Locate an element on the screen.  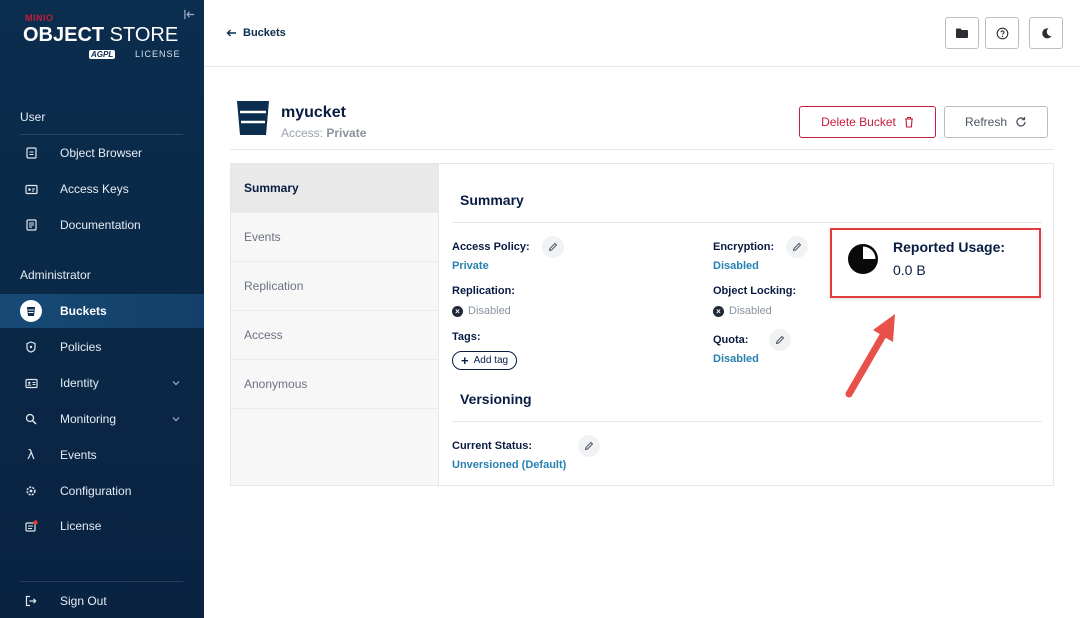
back-label: Buckets is located at coordinates (264, 33).